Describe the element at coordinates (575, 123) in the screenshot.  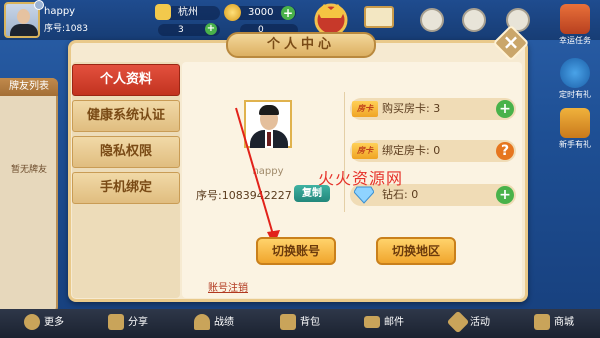
I see `gift-box-icon` at that location.